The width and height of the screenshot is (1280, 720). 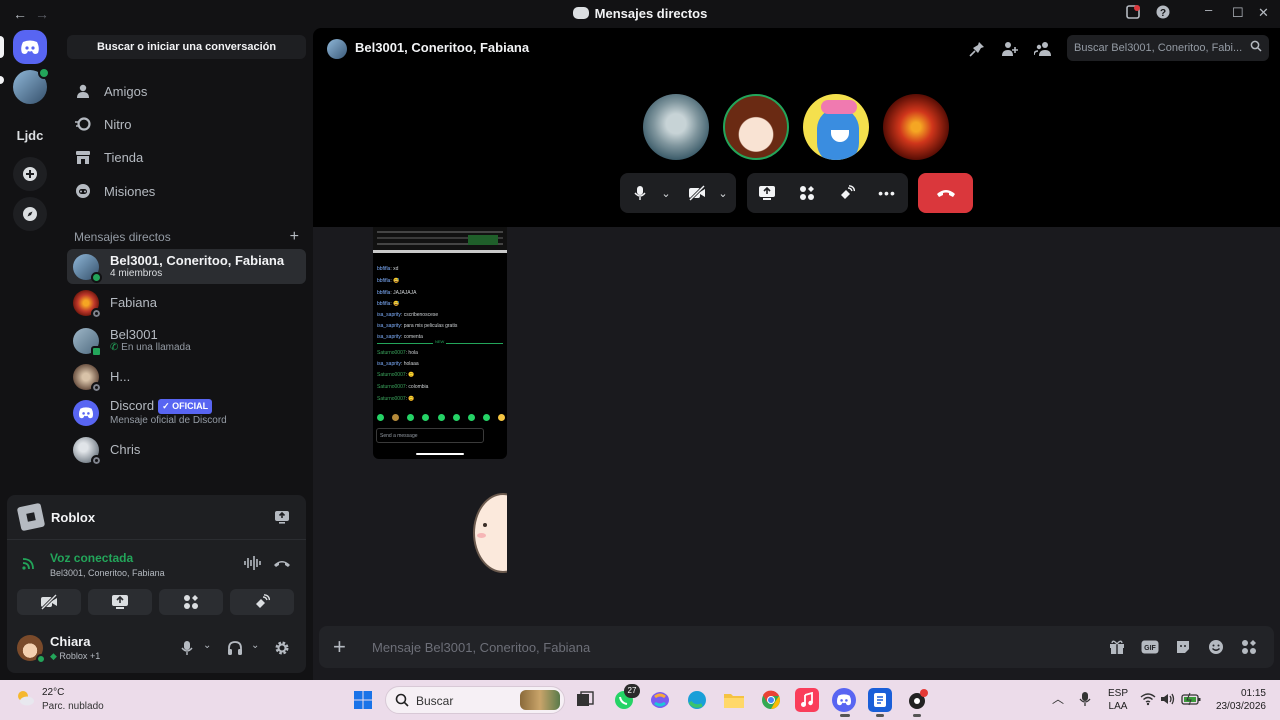 I want to click on leave-call-button, so click(x=945, y=193).